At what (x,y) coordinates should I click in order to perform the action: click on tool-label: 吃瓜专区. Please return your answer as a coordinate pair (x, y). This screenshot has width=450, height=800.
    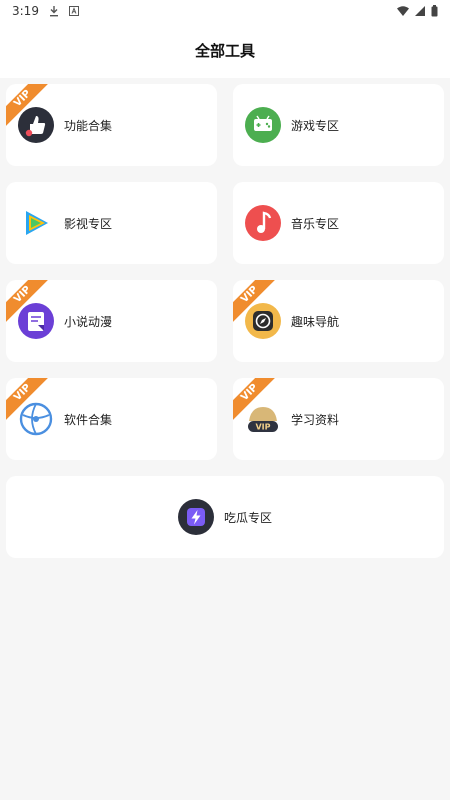
    Looking at the image, I should click on (247, 517).